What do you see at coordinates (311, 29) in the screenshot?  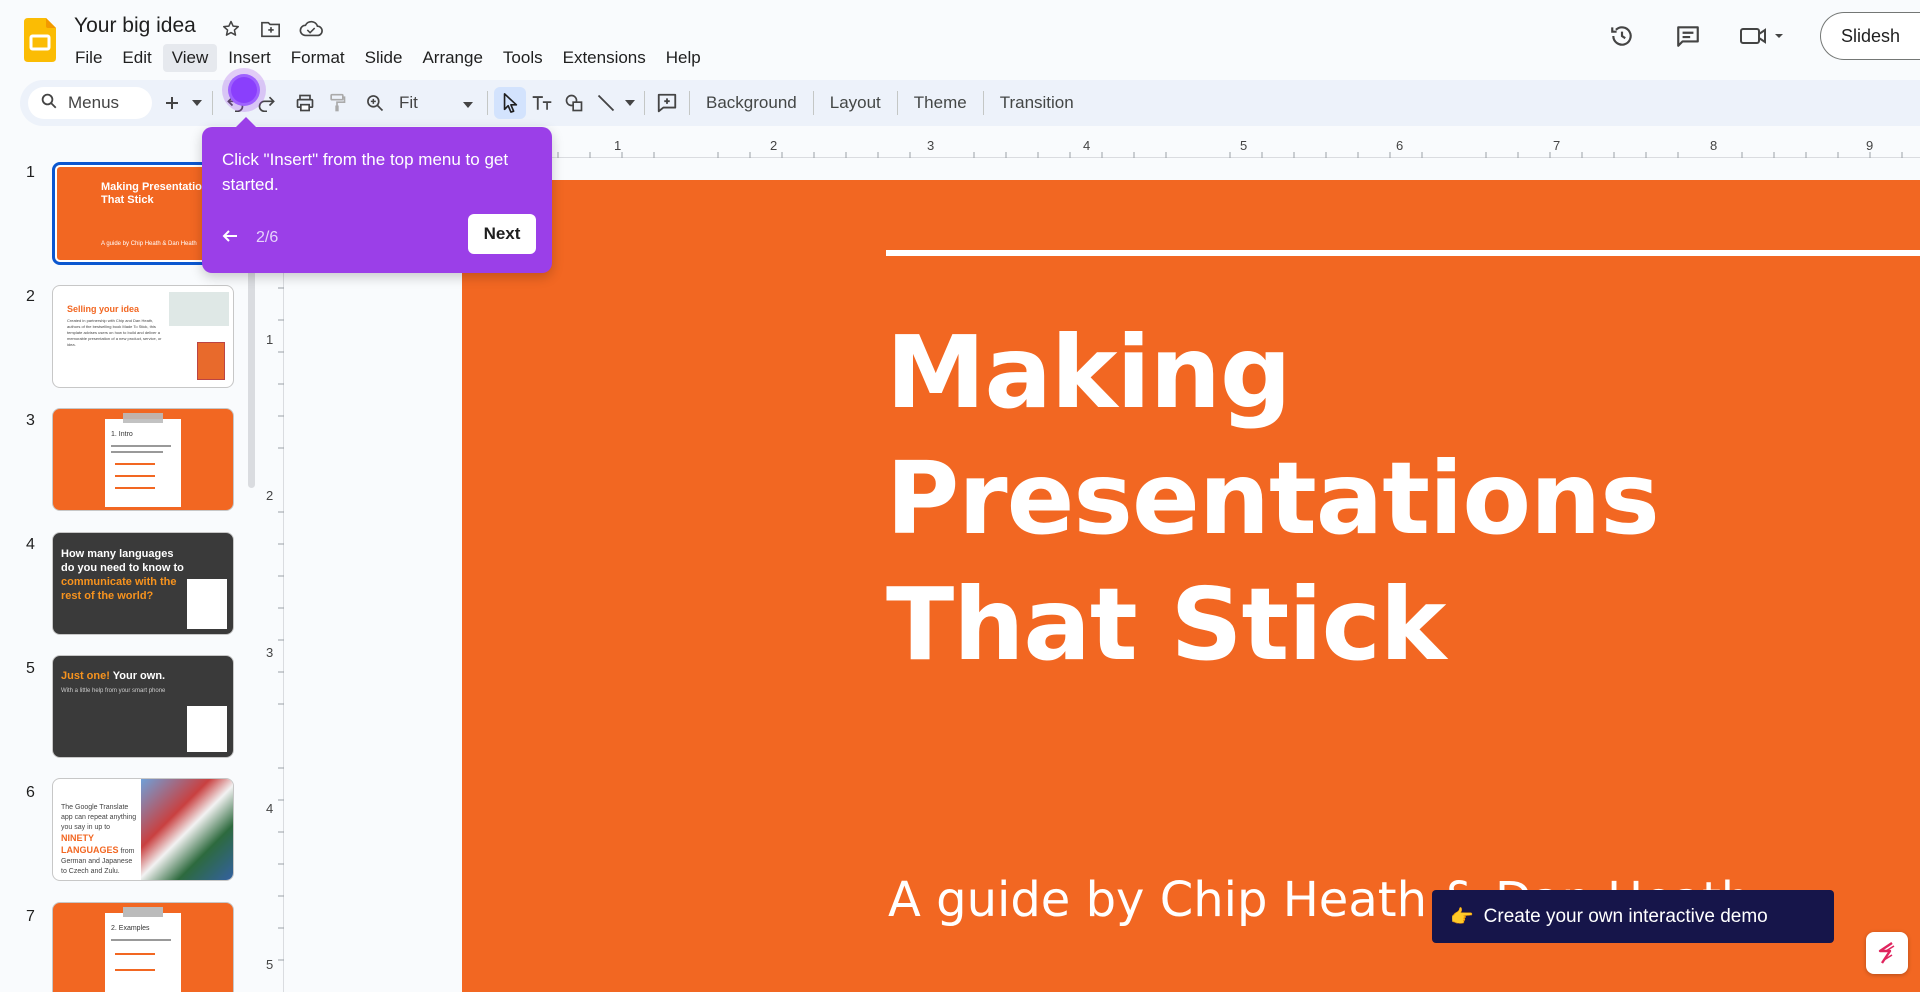 I see `cloud-saved-icon` at bounding box center [311, 29].